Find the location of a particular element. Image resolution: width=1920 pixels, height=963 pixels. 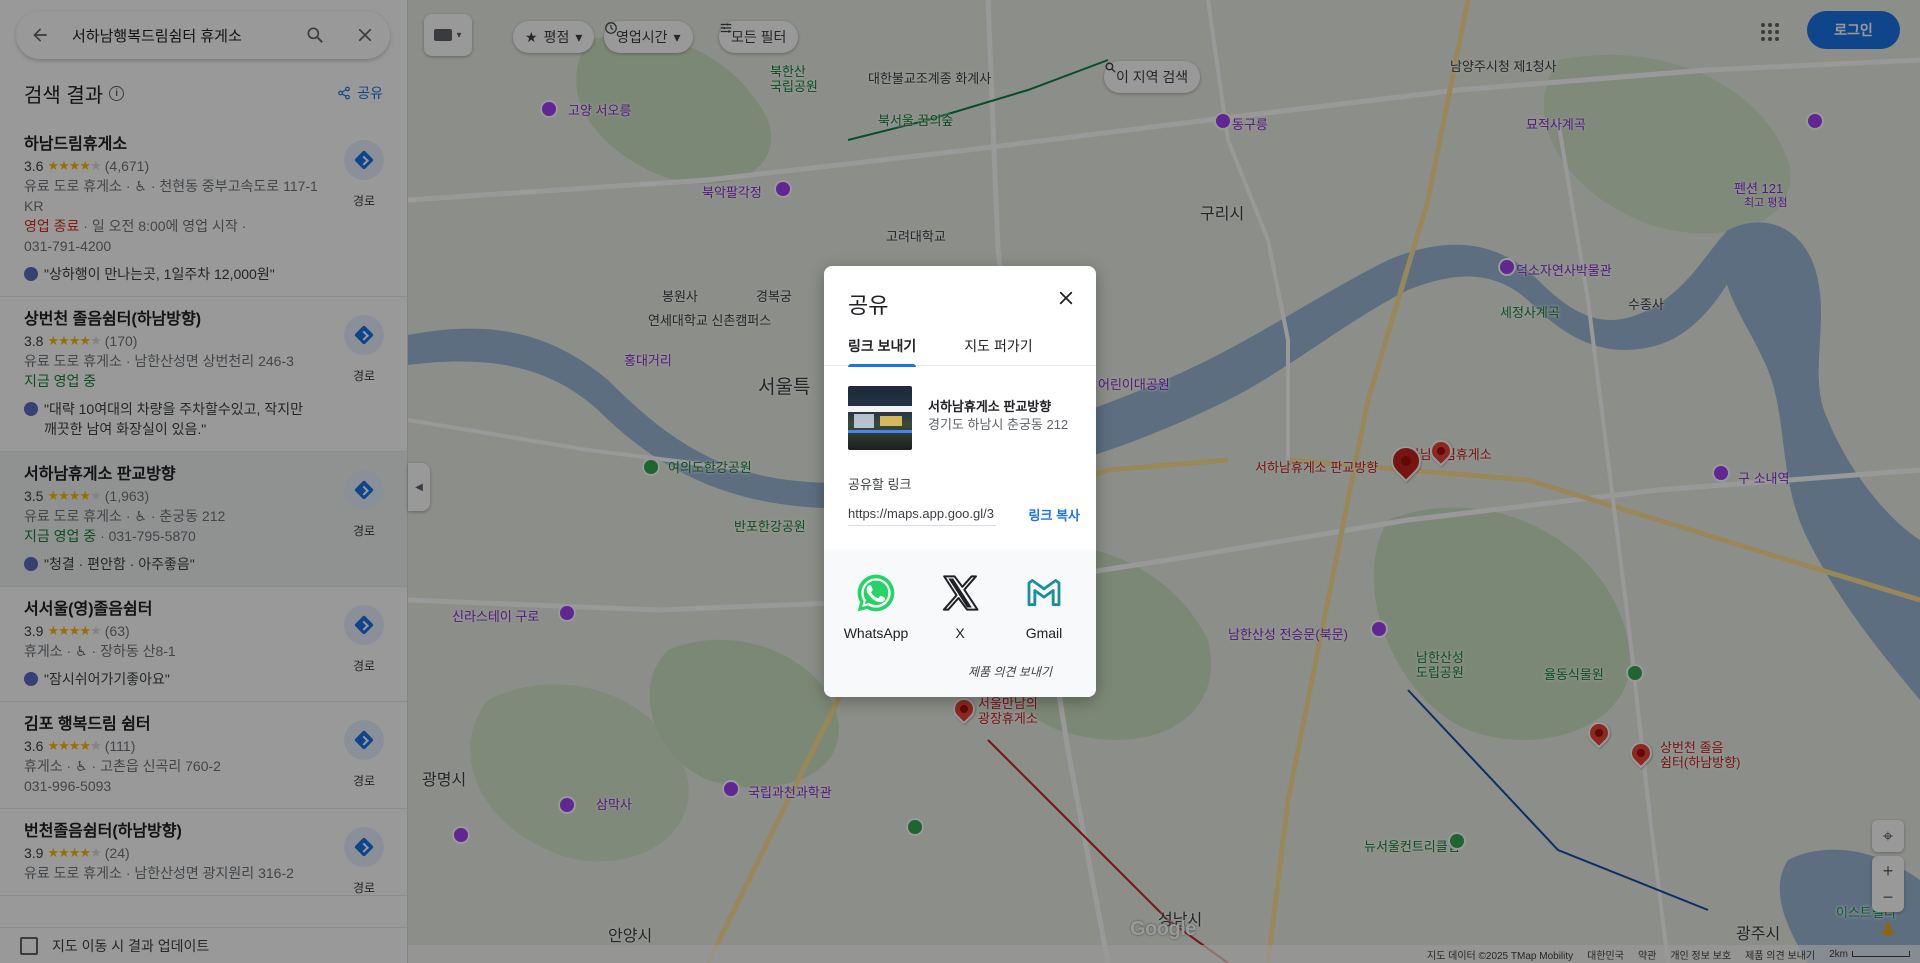

whatsapp-icon is located at coordinates (876, 593).